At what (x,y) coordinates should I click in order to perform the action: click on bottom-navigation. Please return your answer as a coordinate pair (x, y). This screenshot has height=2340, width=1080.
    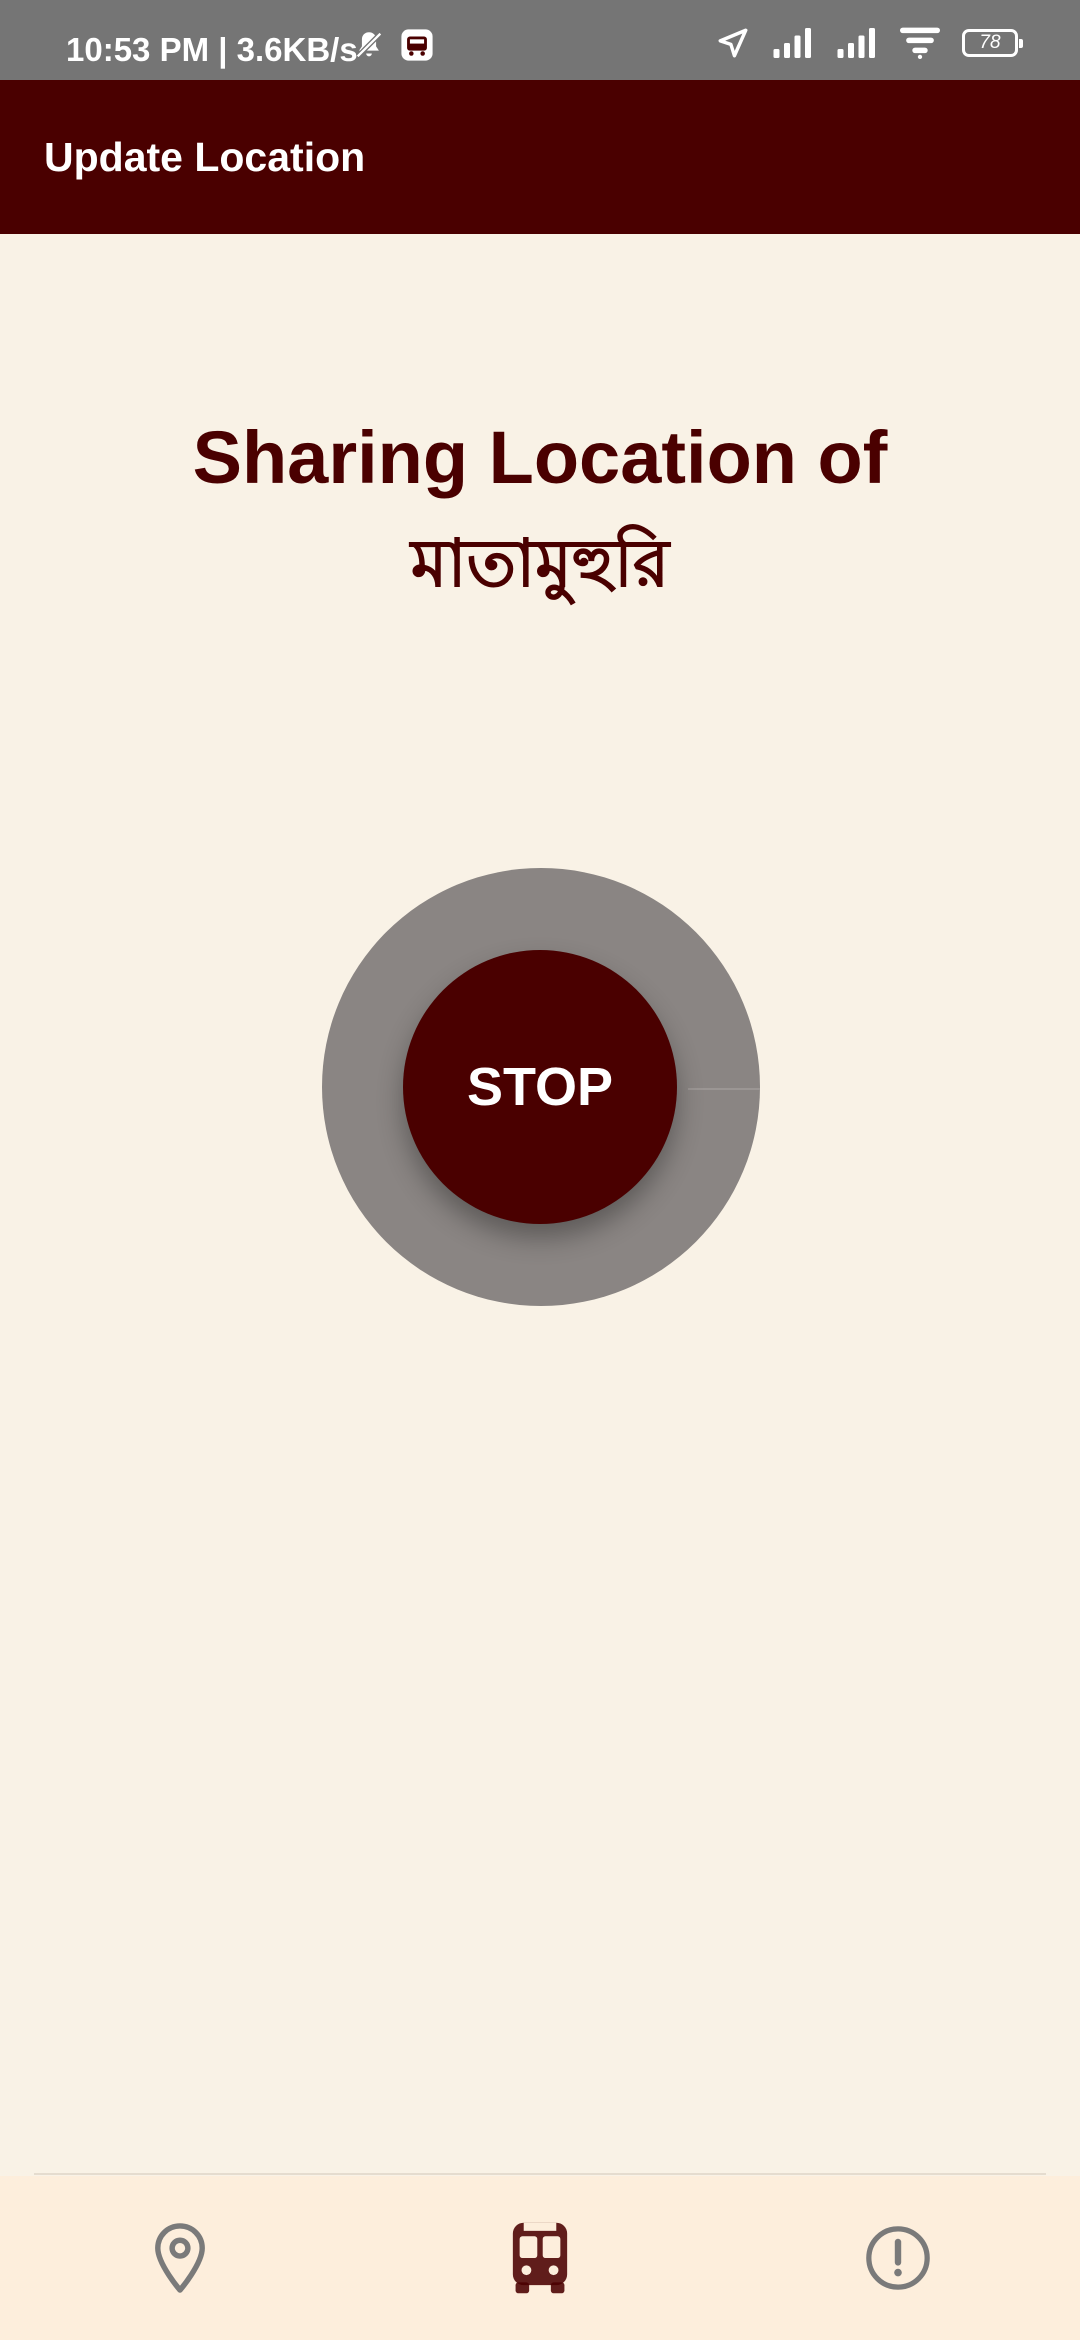
    Looking at the image, I should click on (540, 2258).